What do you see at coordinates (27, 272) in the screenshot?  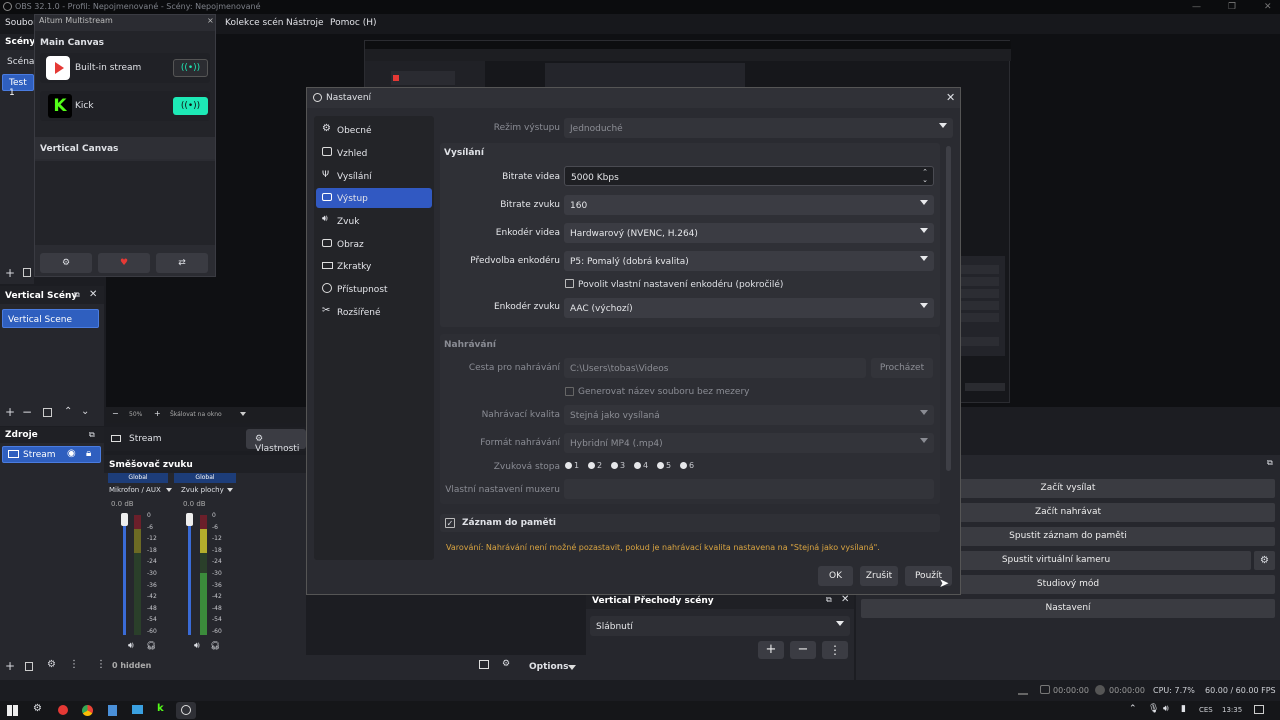 I see `delete-scene-icon` at bounding box center [27, 272].